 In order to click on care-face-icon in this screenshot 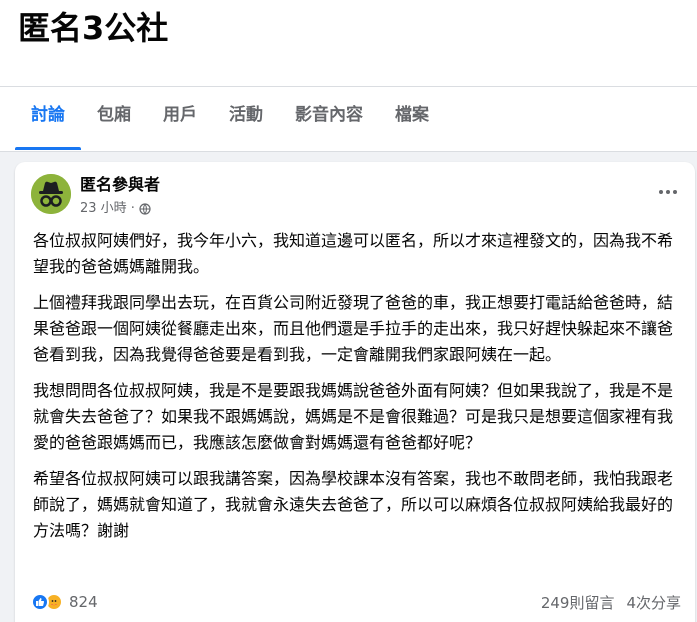, I will do `click(54, 603)`.